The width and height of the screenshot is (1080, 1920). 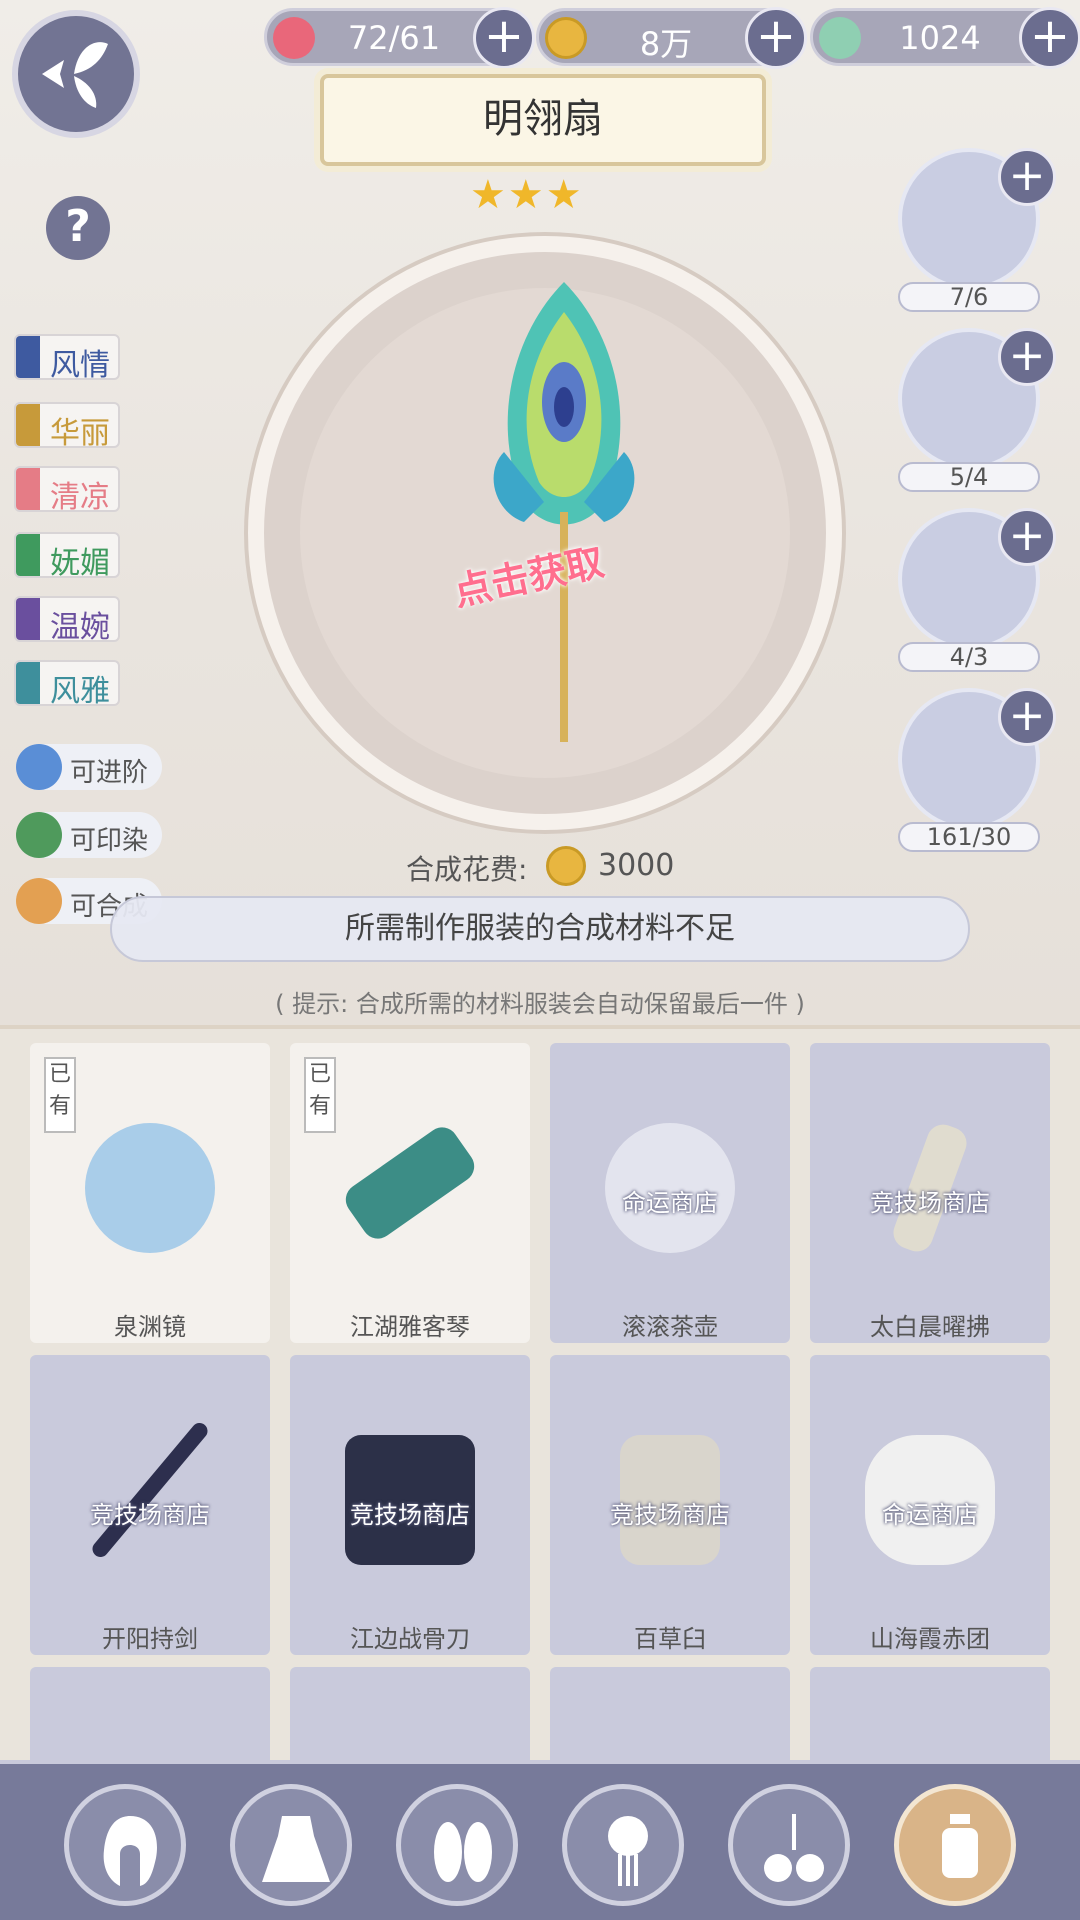 I want to click on material-slot-3: 4/3 +, so click(x=977, y=590).